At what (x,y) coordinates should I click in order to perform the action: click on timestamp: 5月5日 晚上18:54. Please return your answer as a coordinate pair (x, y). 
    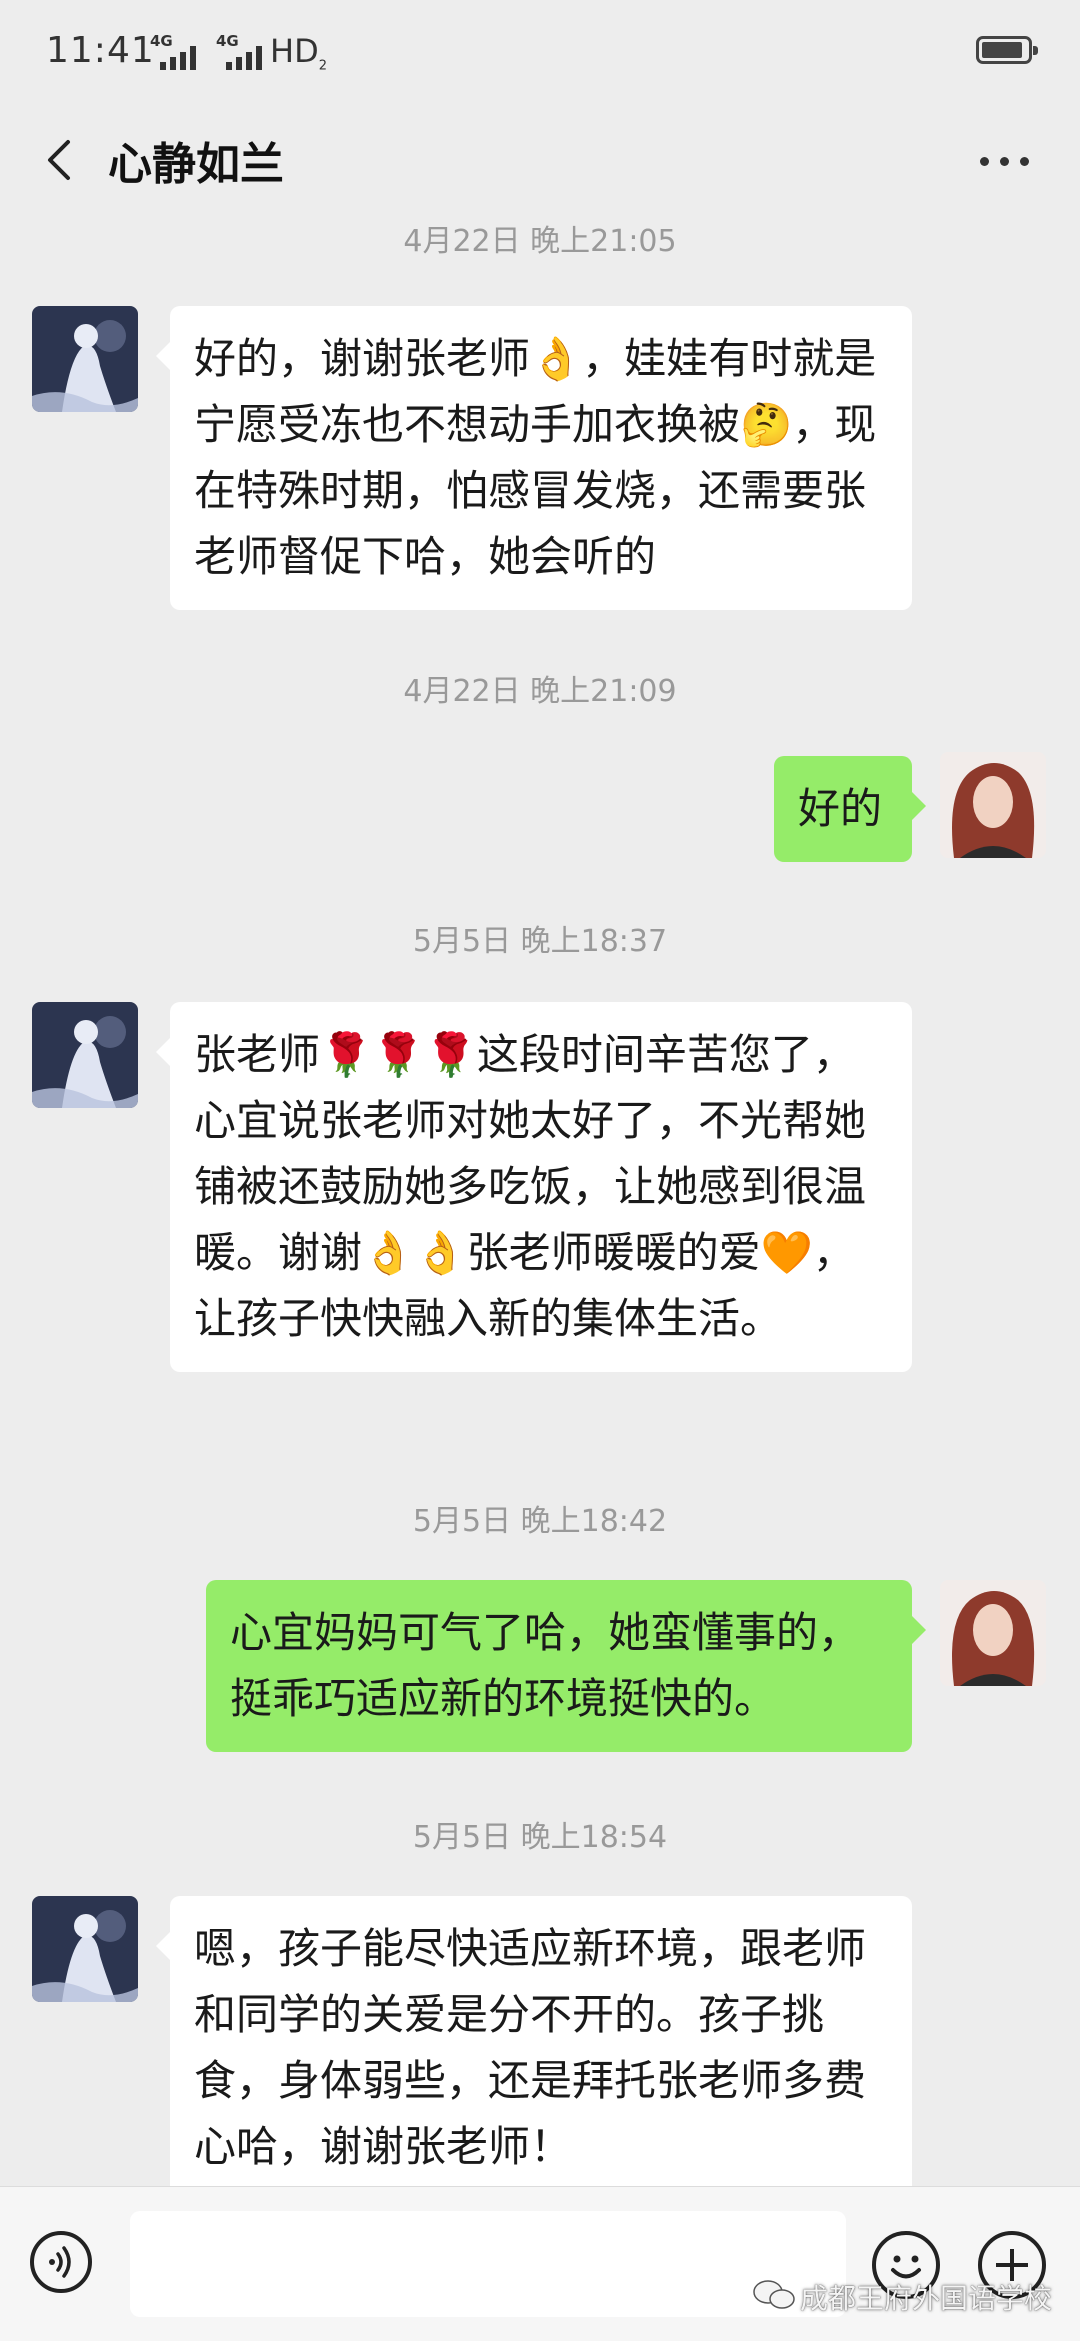
    Looking at the image, I should click on (540, 1837).